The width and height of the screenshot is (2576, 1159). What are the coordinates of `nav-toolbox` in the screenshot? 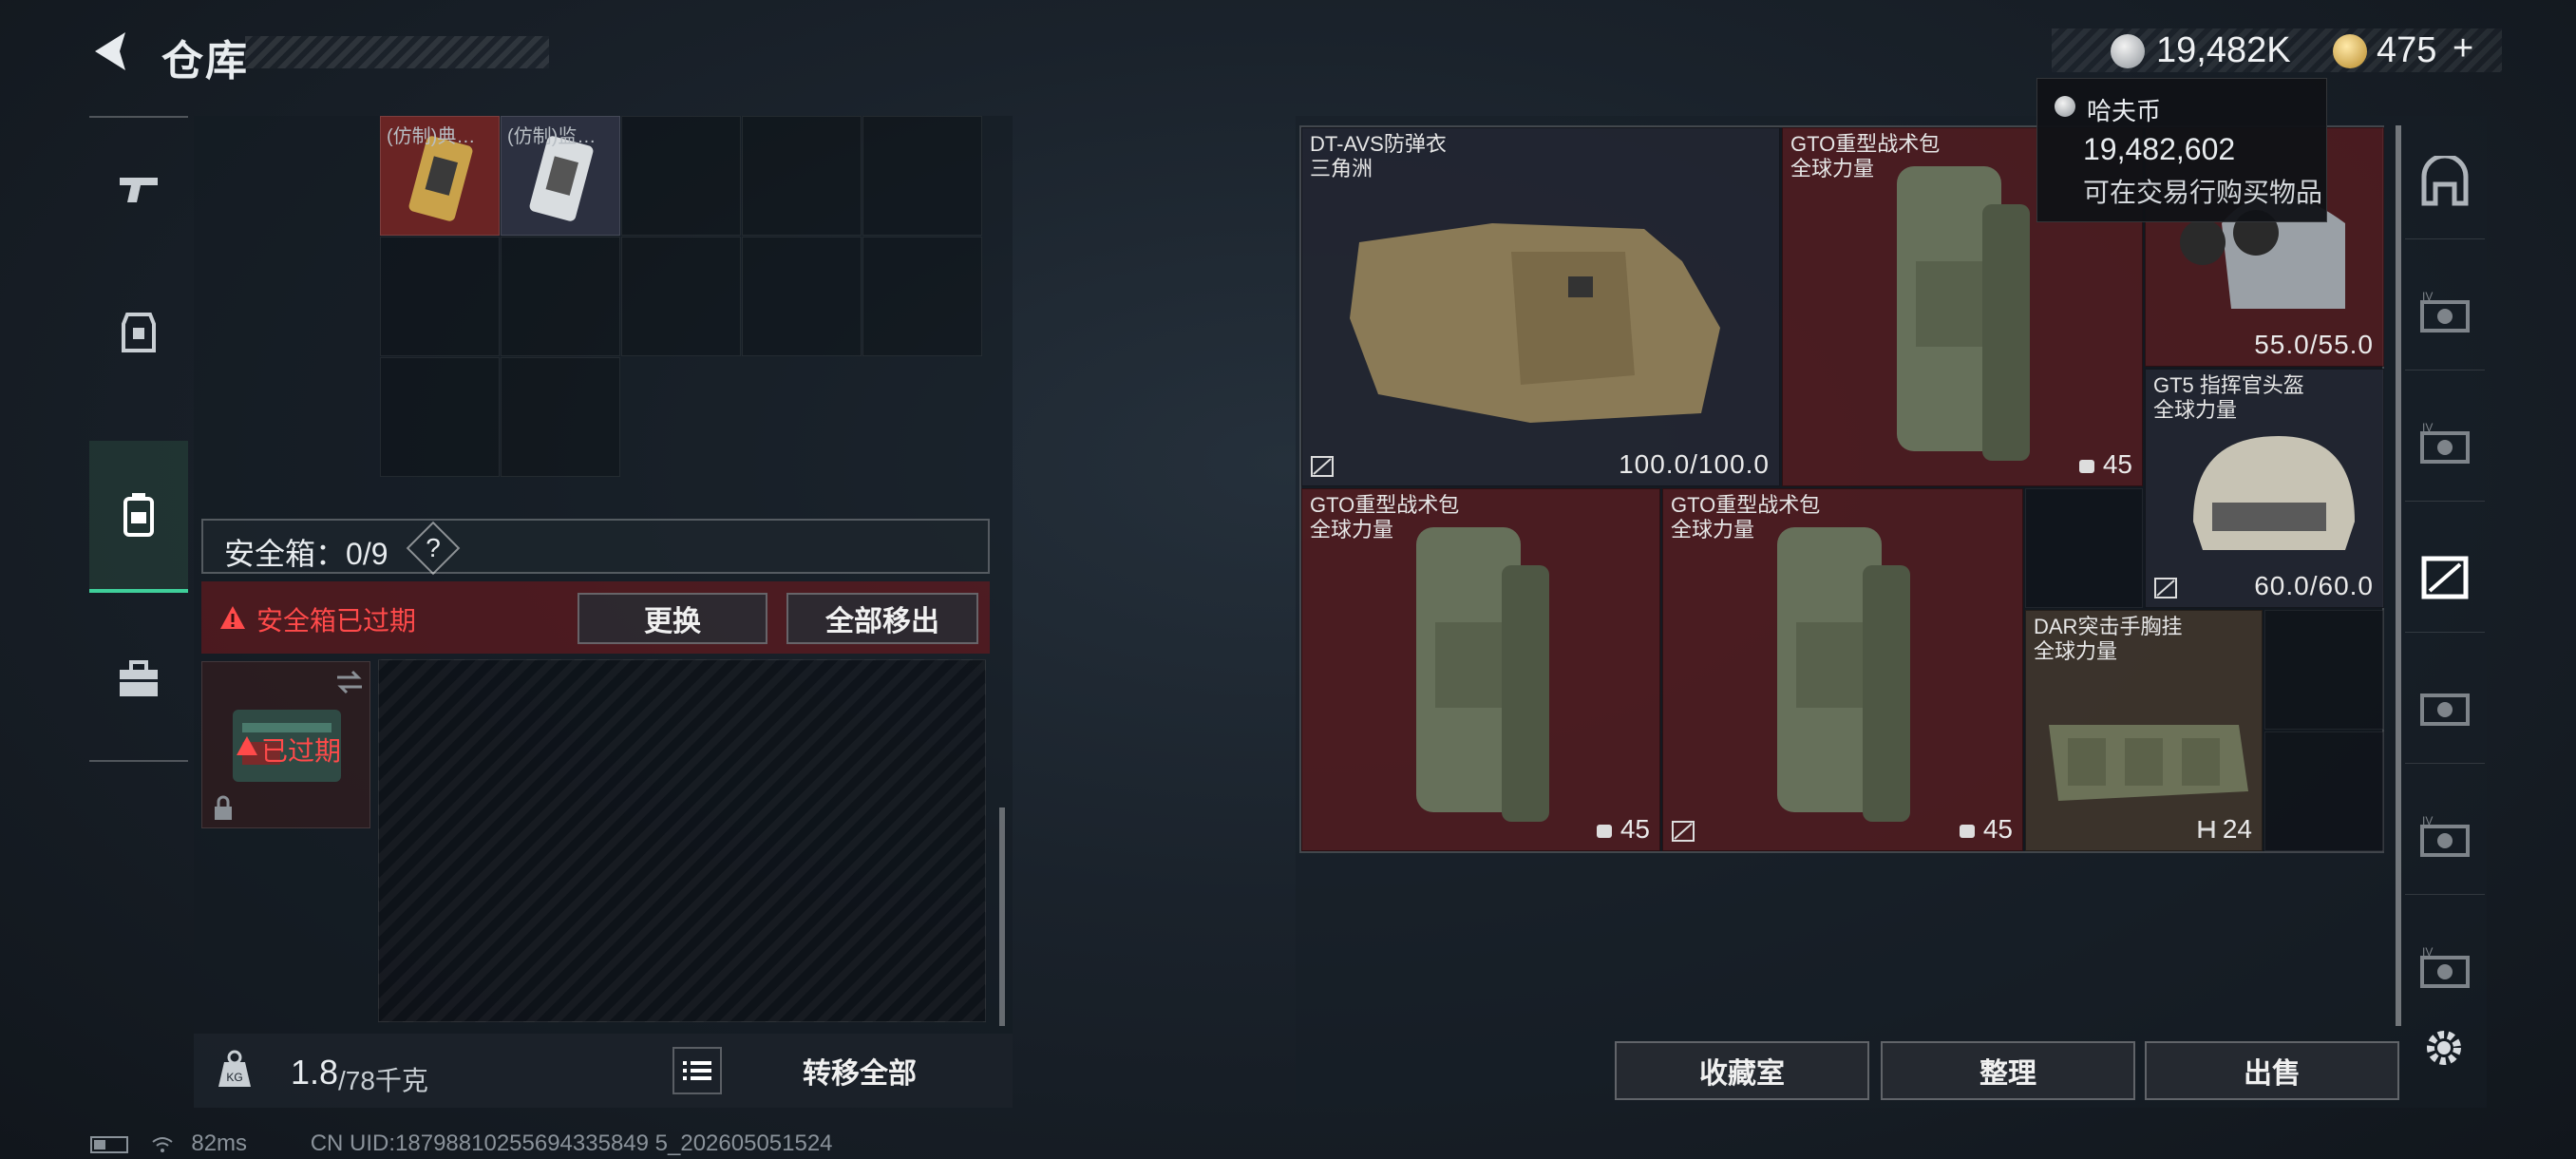 It's located at (138, 679).